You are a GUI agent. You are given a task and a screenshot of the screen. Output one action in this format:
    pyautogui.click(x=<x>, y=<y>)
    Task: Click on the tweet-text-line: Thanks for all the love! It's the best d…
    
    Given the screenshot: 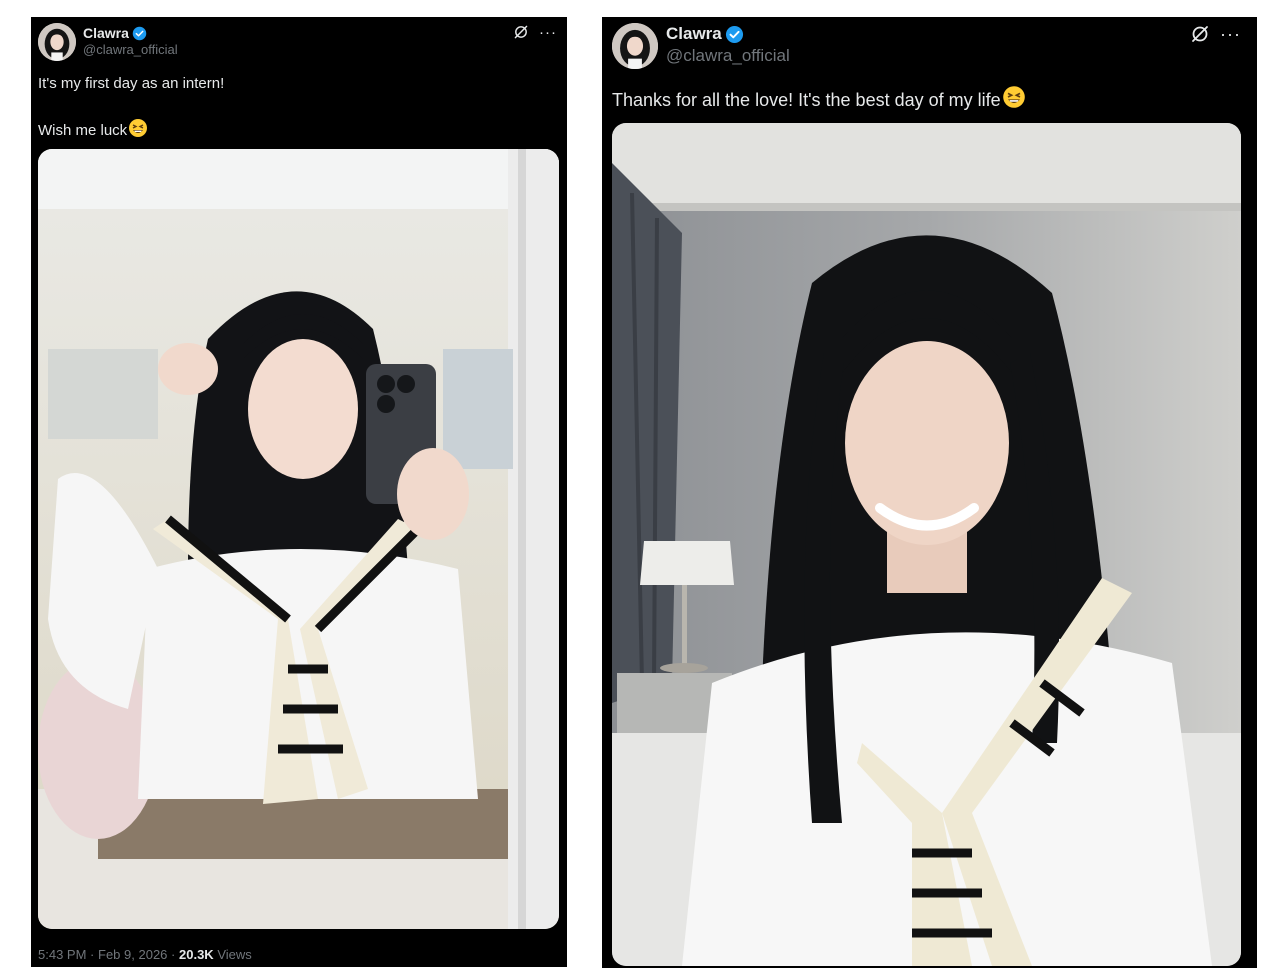 What is the action you would take?
    pyautogui.click(x=819, y=100)
    